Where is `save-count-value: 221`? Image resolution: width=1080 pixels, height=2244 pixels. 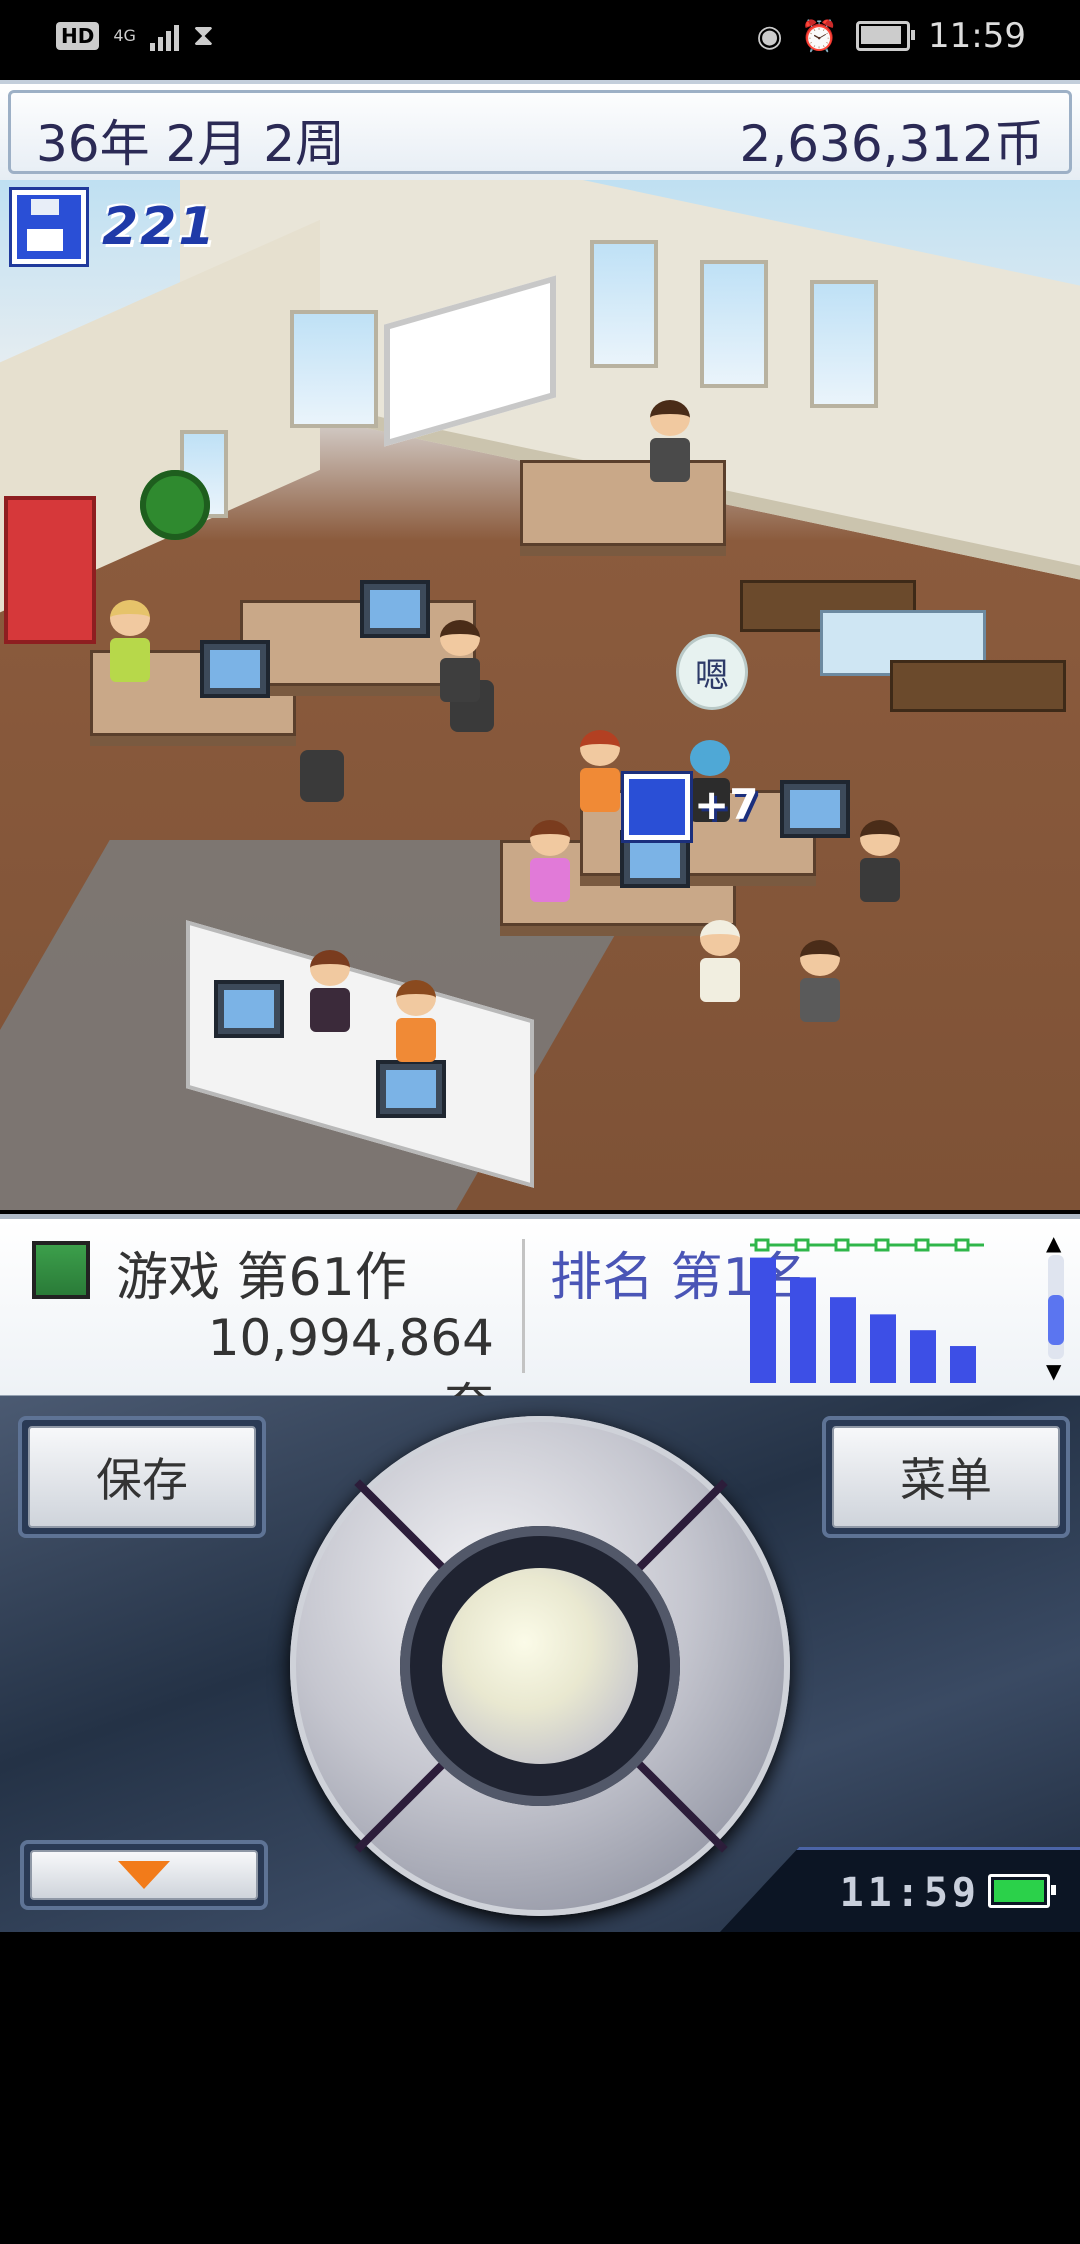 save-count-value: 221 is located at coordinates (159, 227).